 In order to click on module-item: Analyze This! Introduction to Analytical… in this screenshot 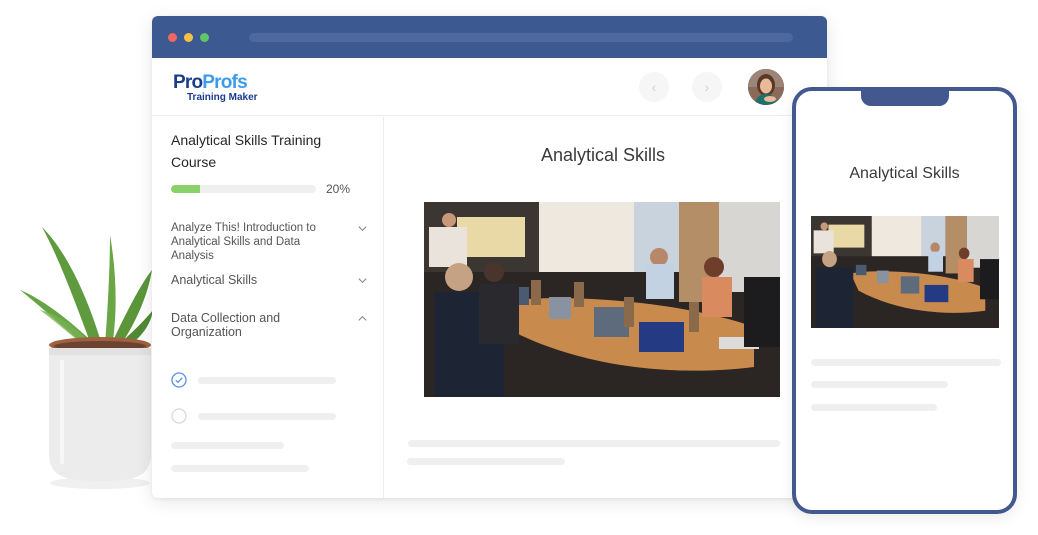, I will do `click(271, 242)`.